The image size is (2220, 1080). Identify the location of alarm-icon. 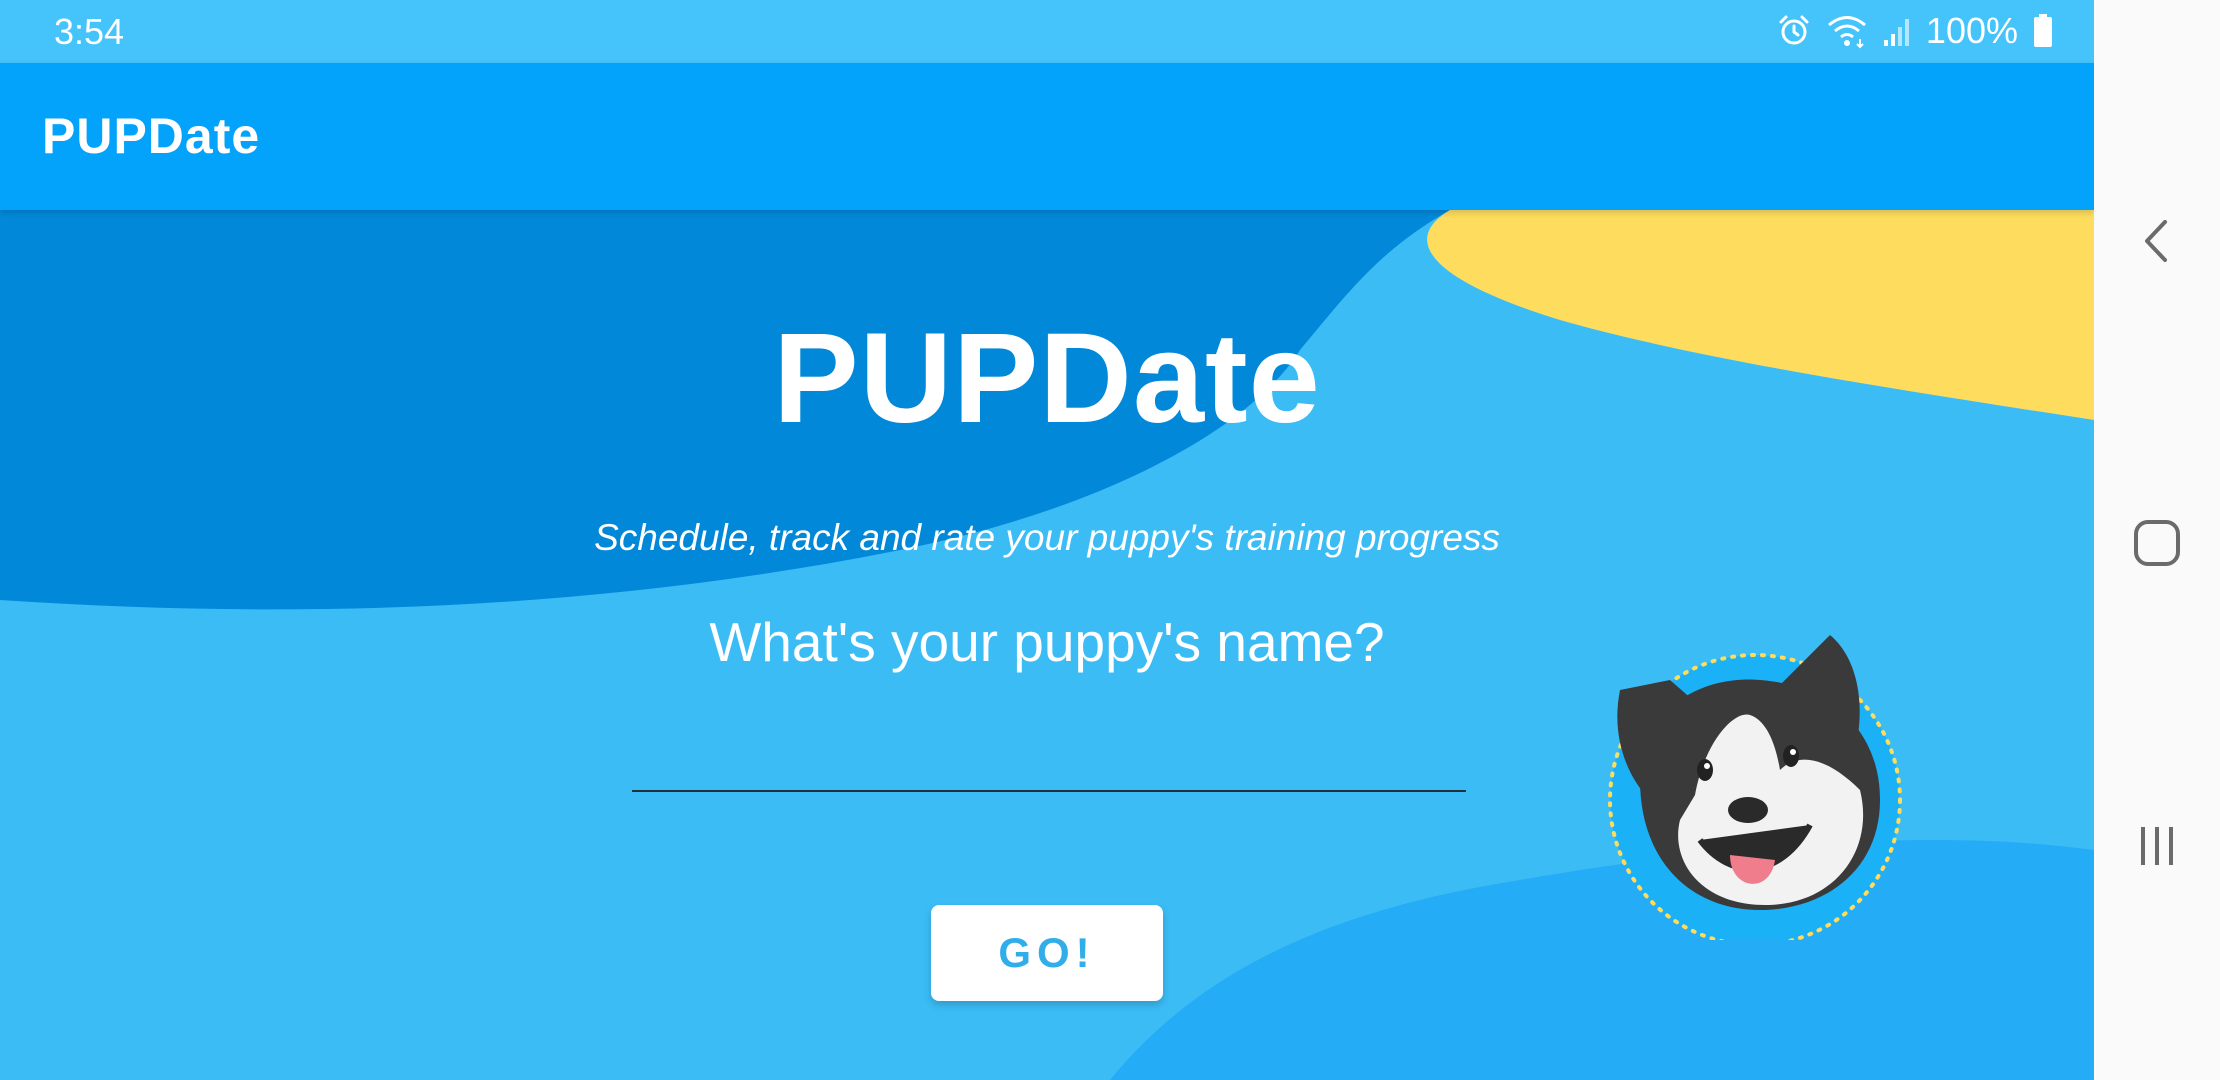
(1794, 31).